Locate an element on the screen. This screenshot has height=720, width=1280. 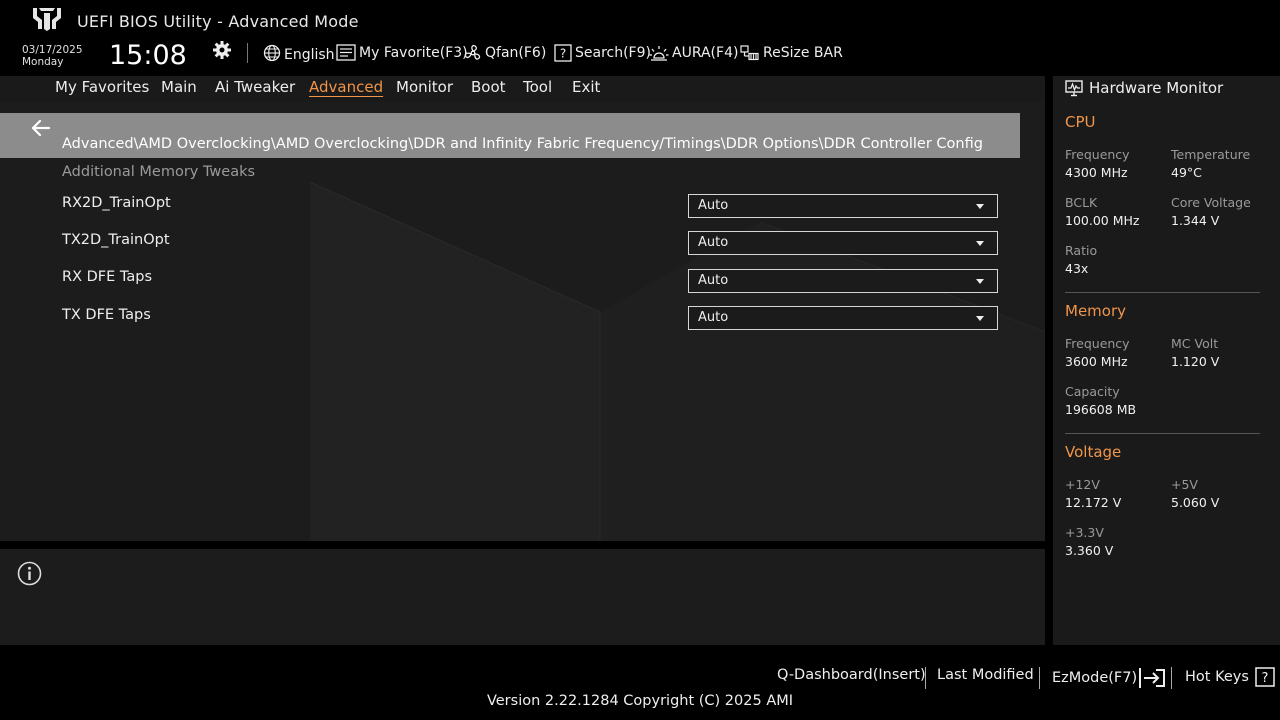
tab-main: Main is located at coordinates (179, 87).